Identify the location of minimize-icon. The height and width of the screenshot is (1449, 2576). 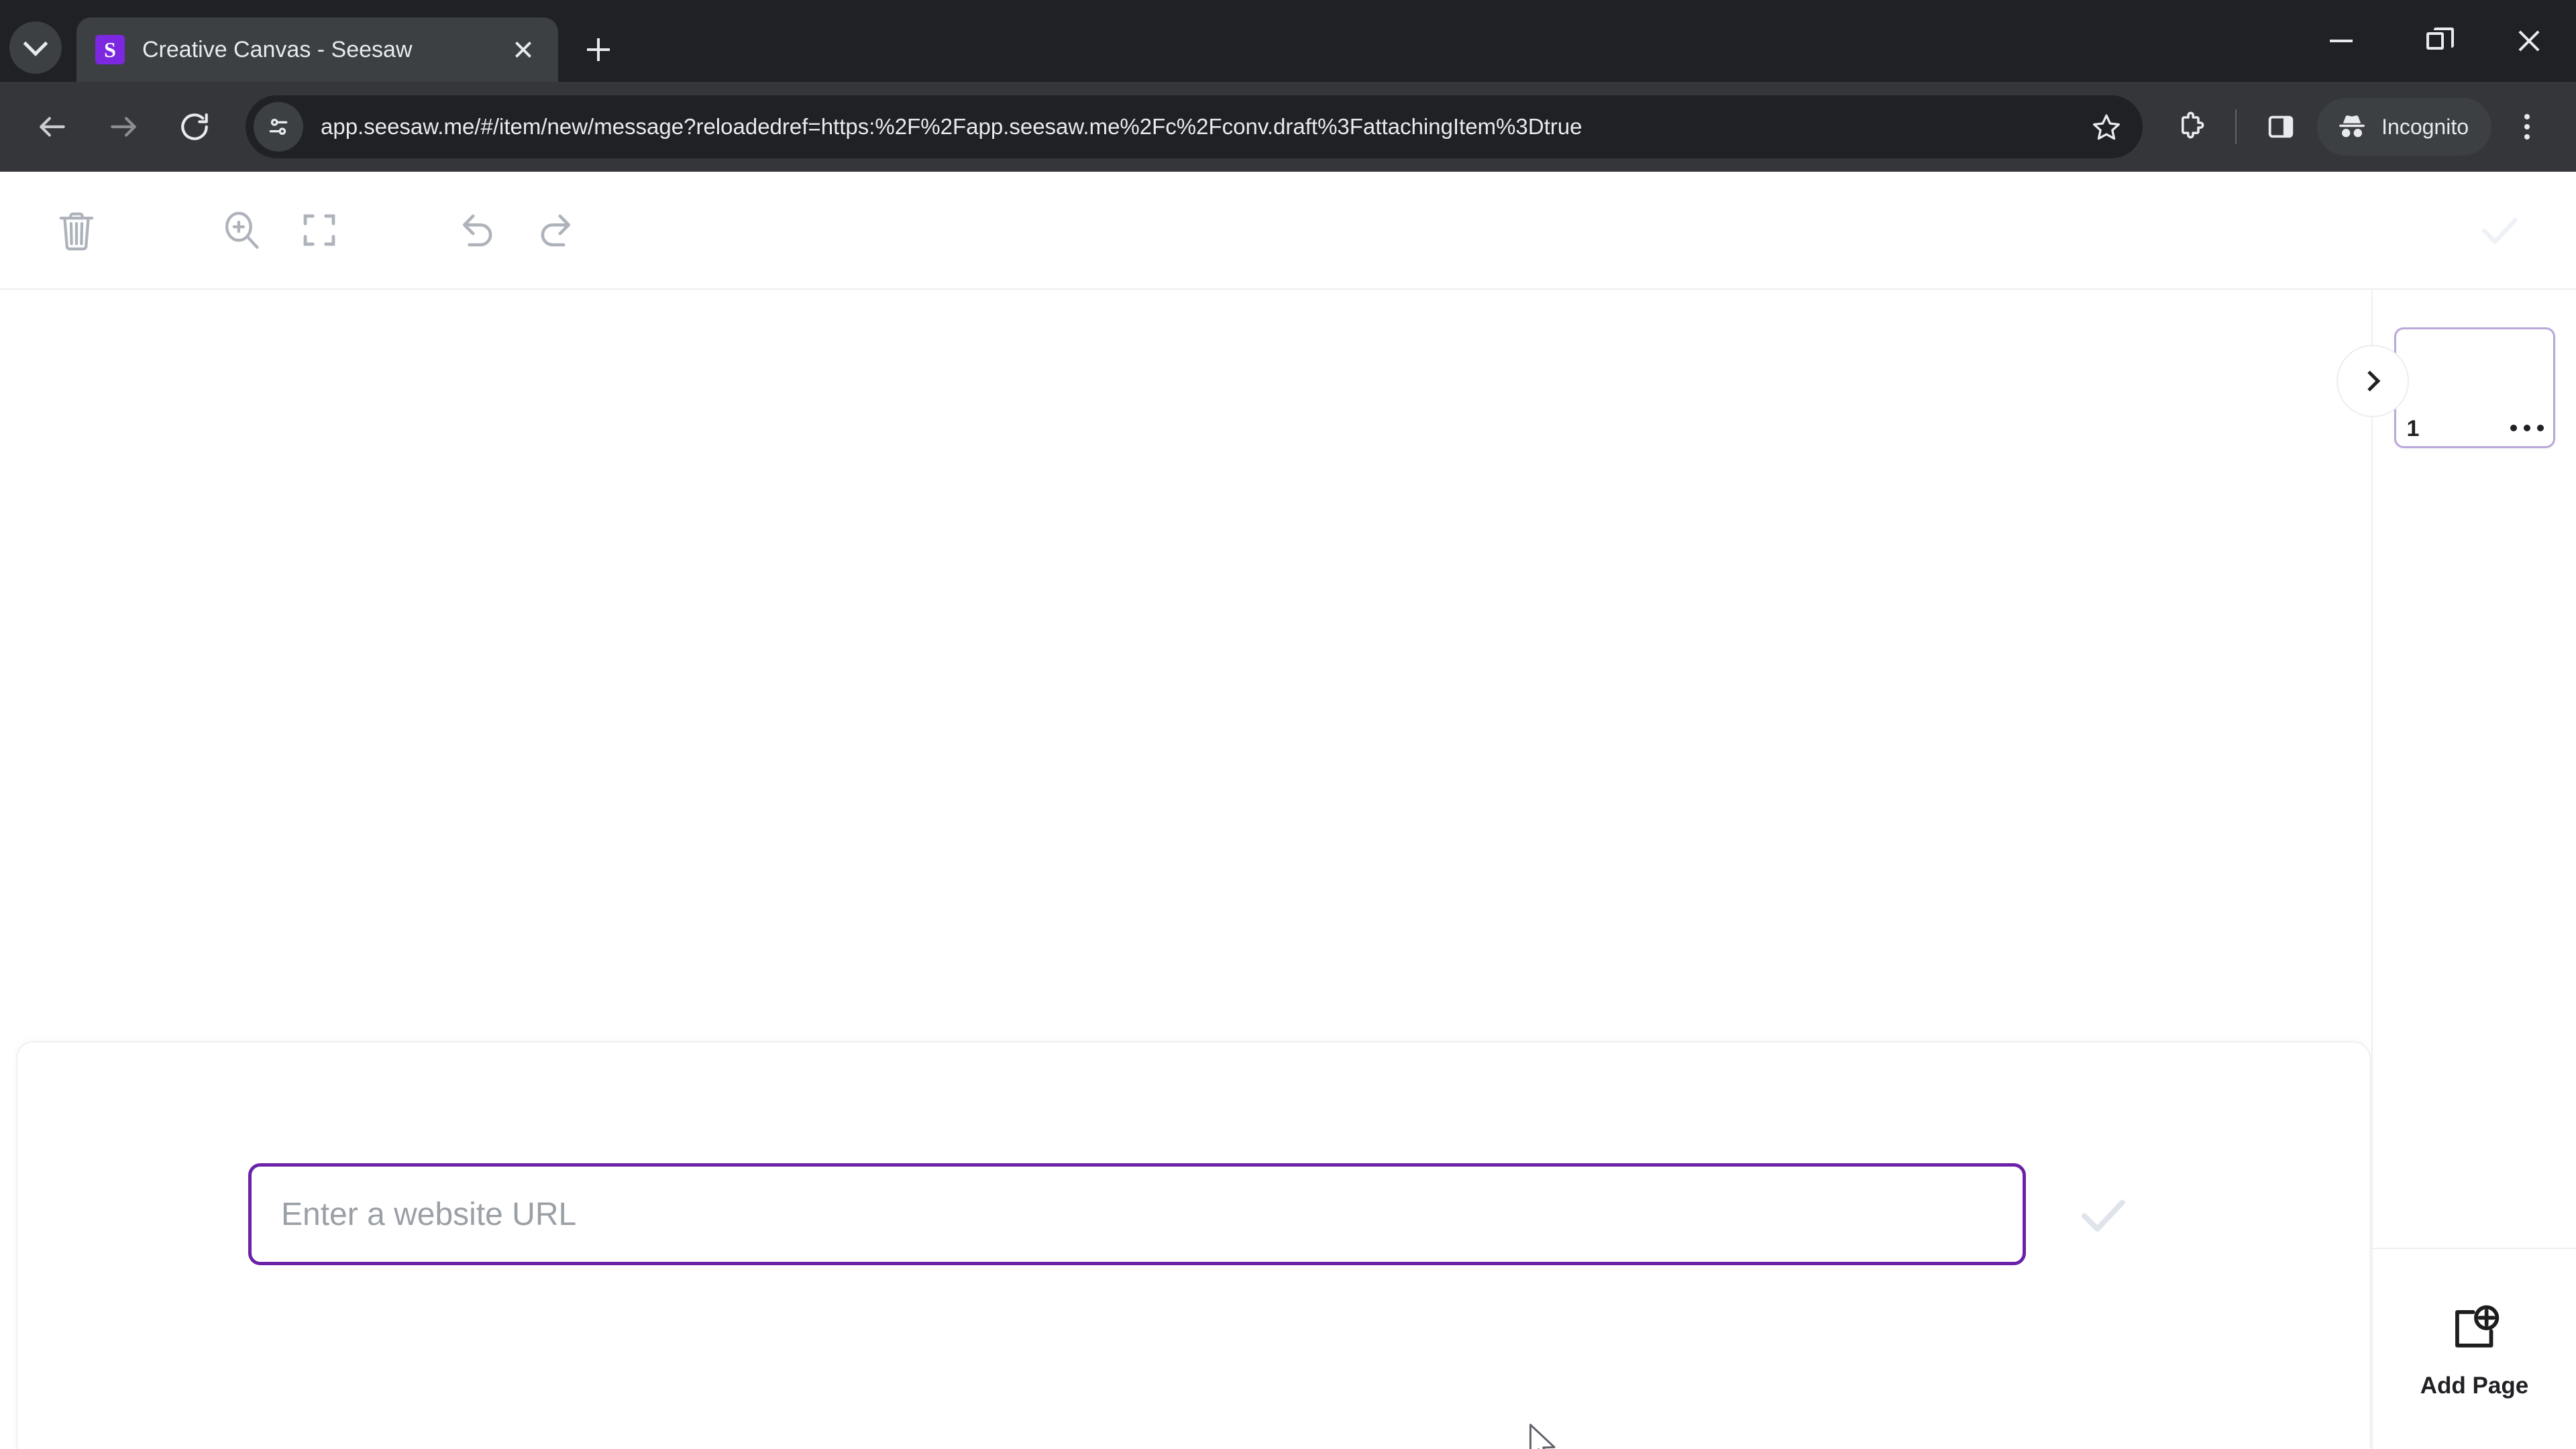
(2341, 41).